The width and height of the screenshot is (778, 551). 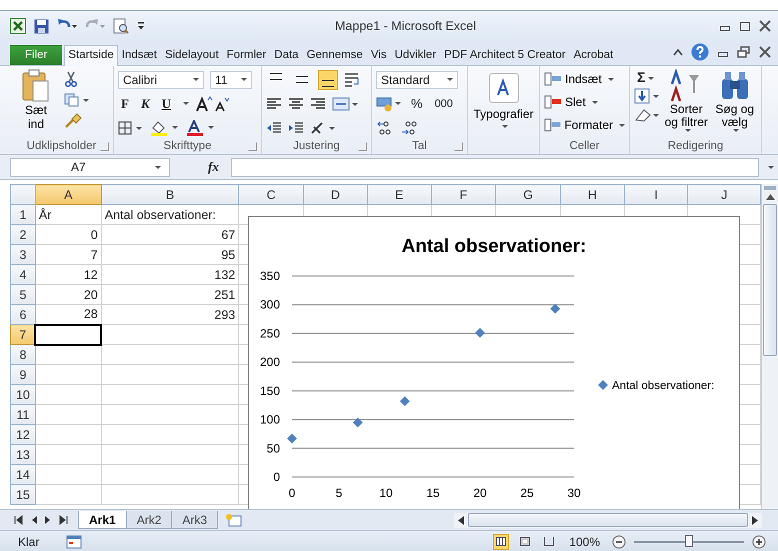 What do you see at coordinates (270, 333) in the screenshot?
I see `y-axis-label: 250` at bounding box center [270, 333].